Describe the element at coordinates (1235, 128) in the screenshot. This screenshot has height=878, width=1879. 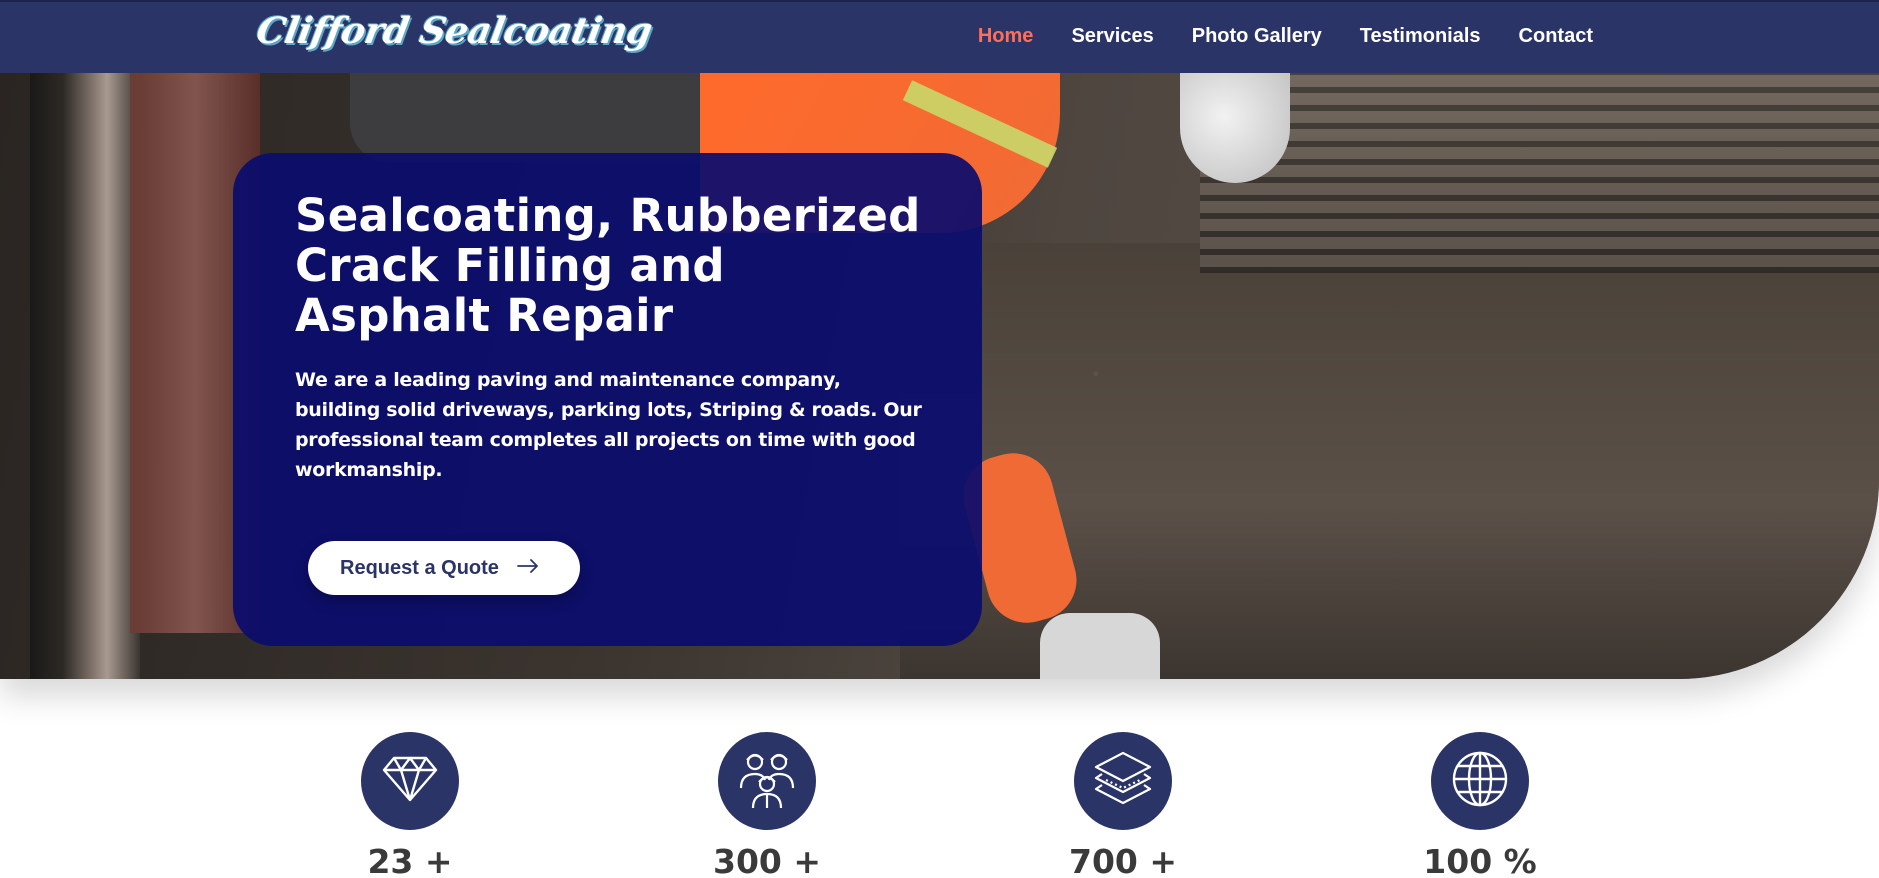
I see `hero-bg-hard-hat` at that location.